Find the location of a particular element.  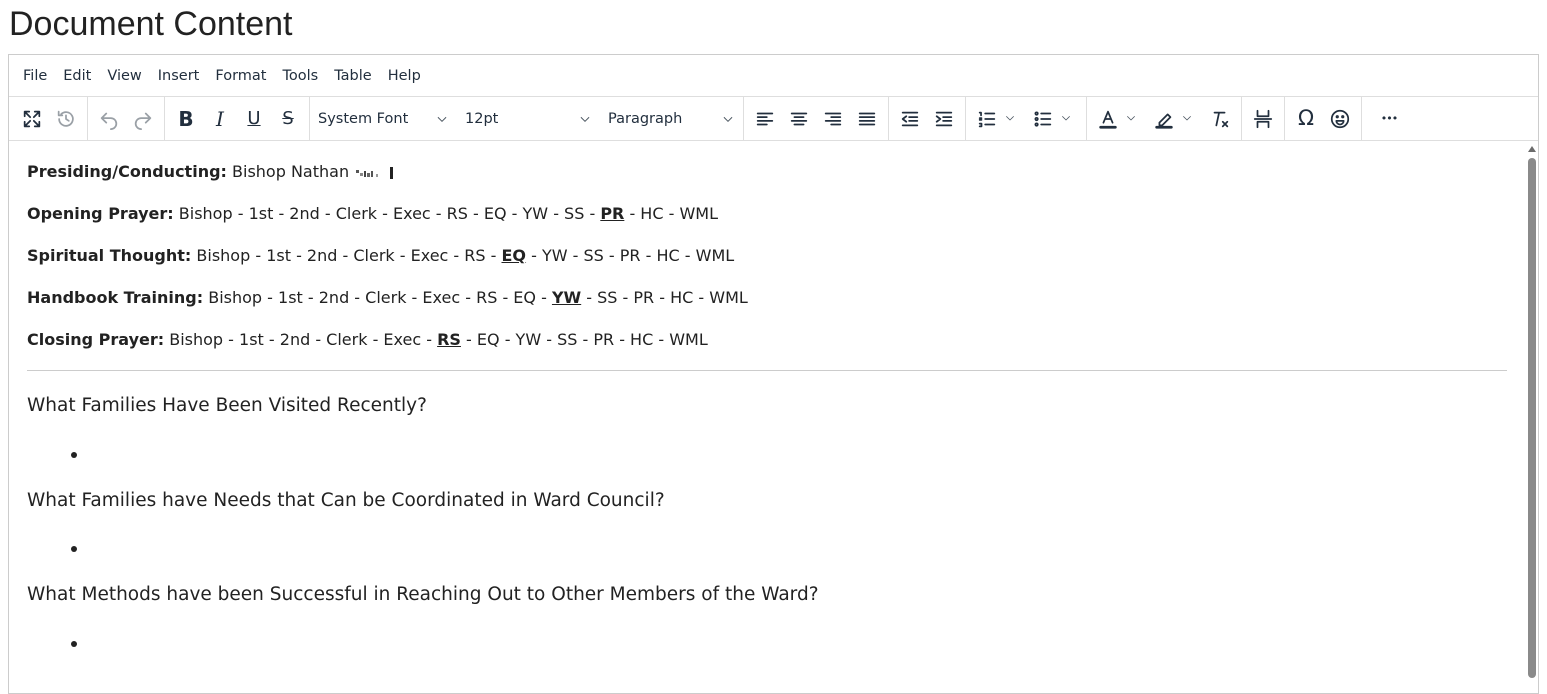

undo-button is located at coordinates (109, 119).